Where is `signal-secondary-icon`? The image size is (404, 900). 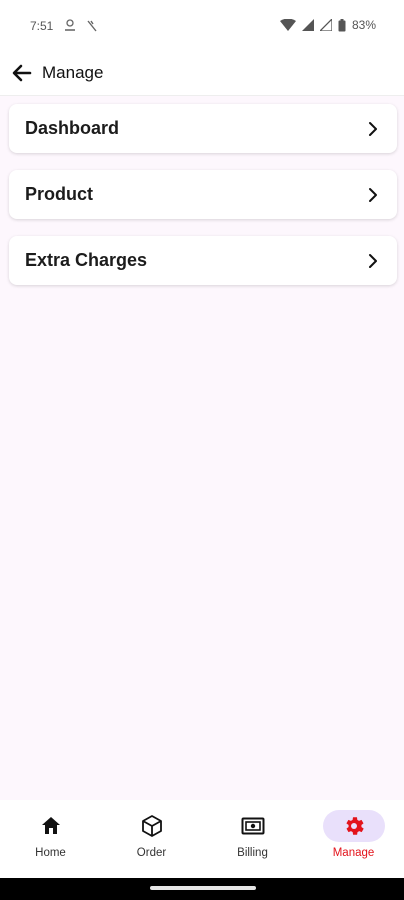 signal-secondary-icon is located at coordinates (325, 25).